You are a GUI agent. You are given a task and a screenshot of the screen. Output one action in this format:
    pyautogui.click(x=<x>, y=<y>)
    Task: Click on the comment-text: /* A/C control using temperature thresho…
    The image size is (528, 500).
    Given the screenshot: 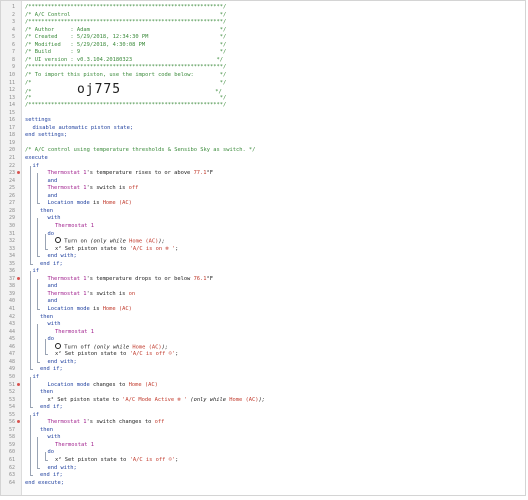 What is the action you would take?
    pyautogui.click(x=140, y=150)
    